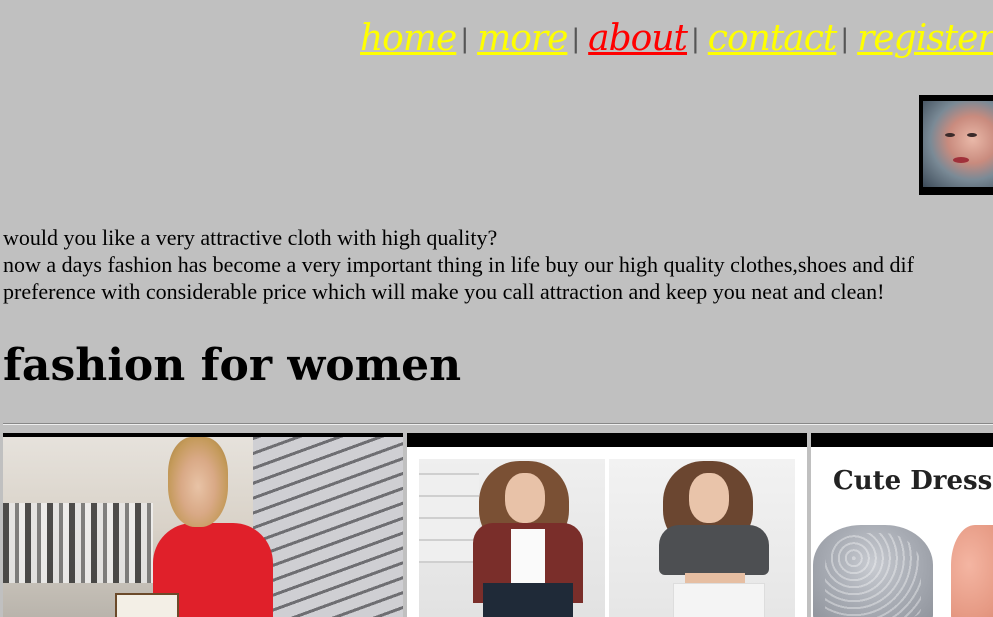  Describe the element at coordinates (714, 550) in the screenshot. I see `gray-crop-sweater` at that location.